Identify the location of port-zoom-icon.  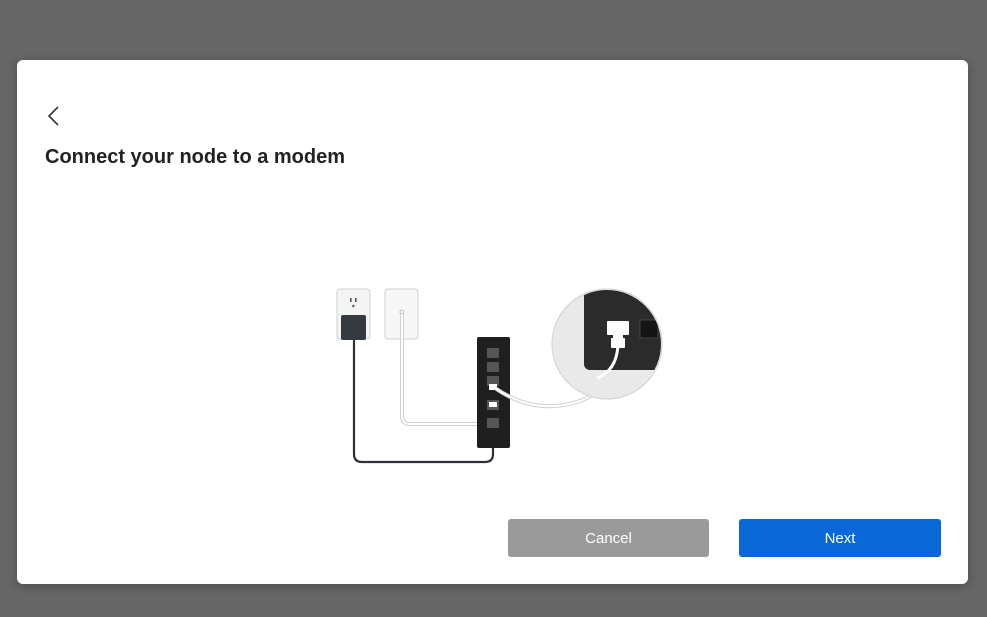
(607, 344).